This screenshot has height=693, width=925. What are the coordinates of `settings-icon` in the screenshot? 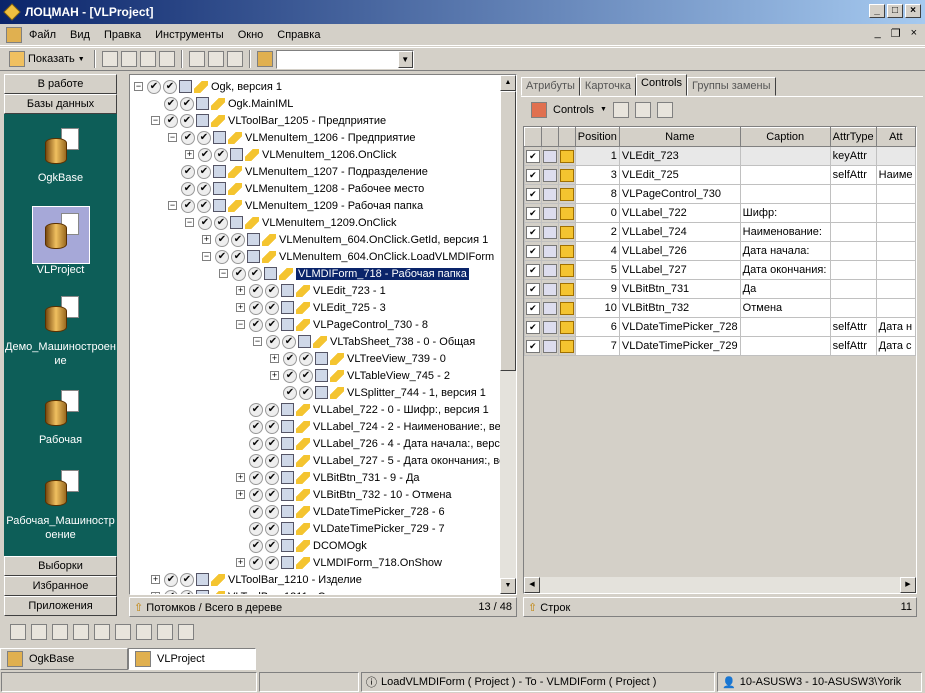 It's located at (166, 59).